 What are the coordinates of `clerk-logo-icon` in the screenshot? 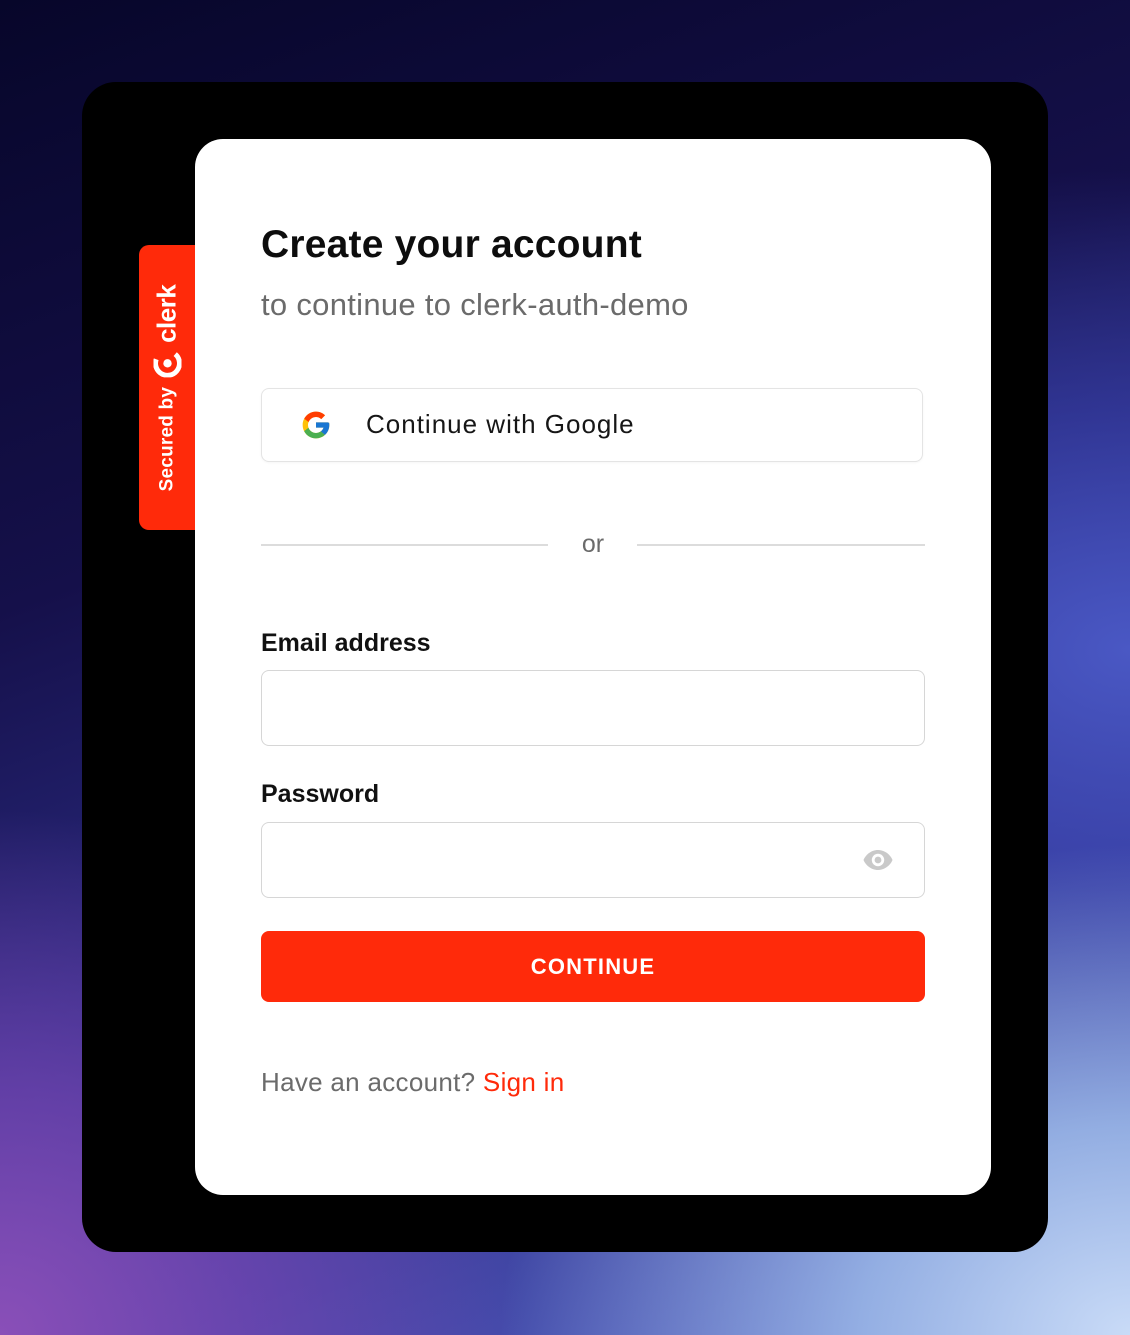 It's located at (167, 362).